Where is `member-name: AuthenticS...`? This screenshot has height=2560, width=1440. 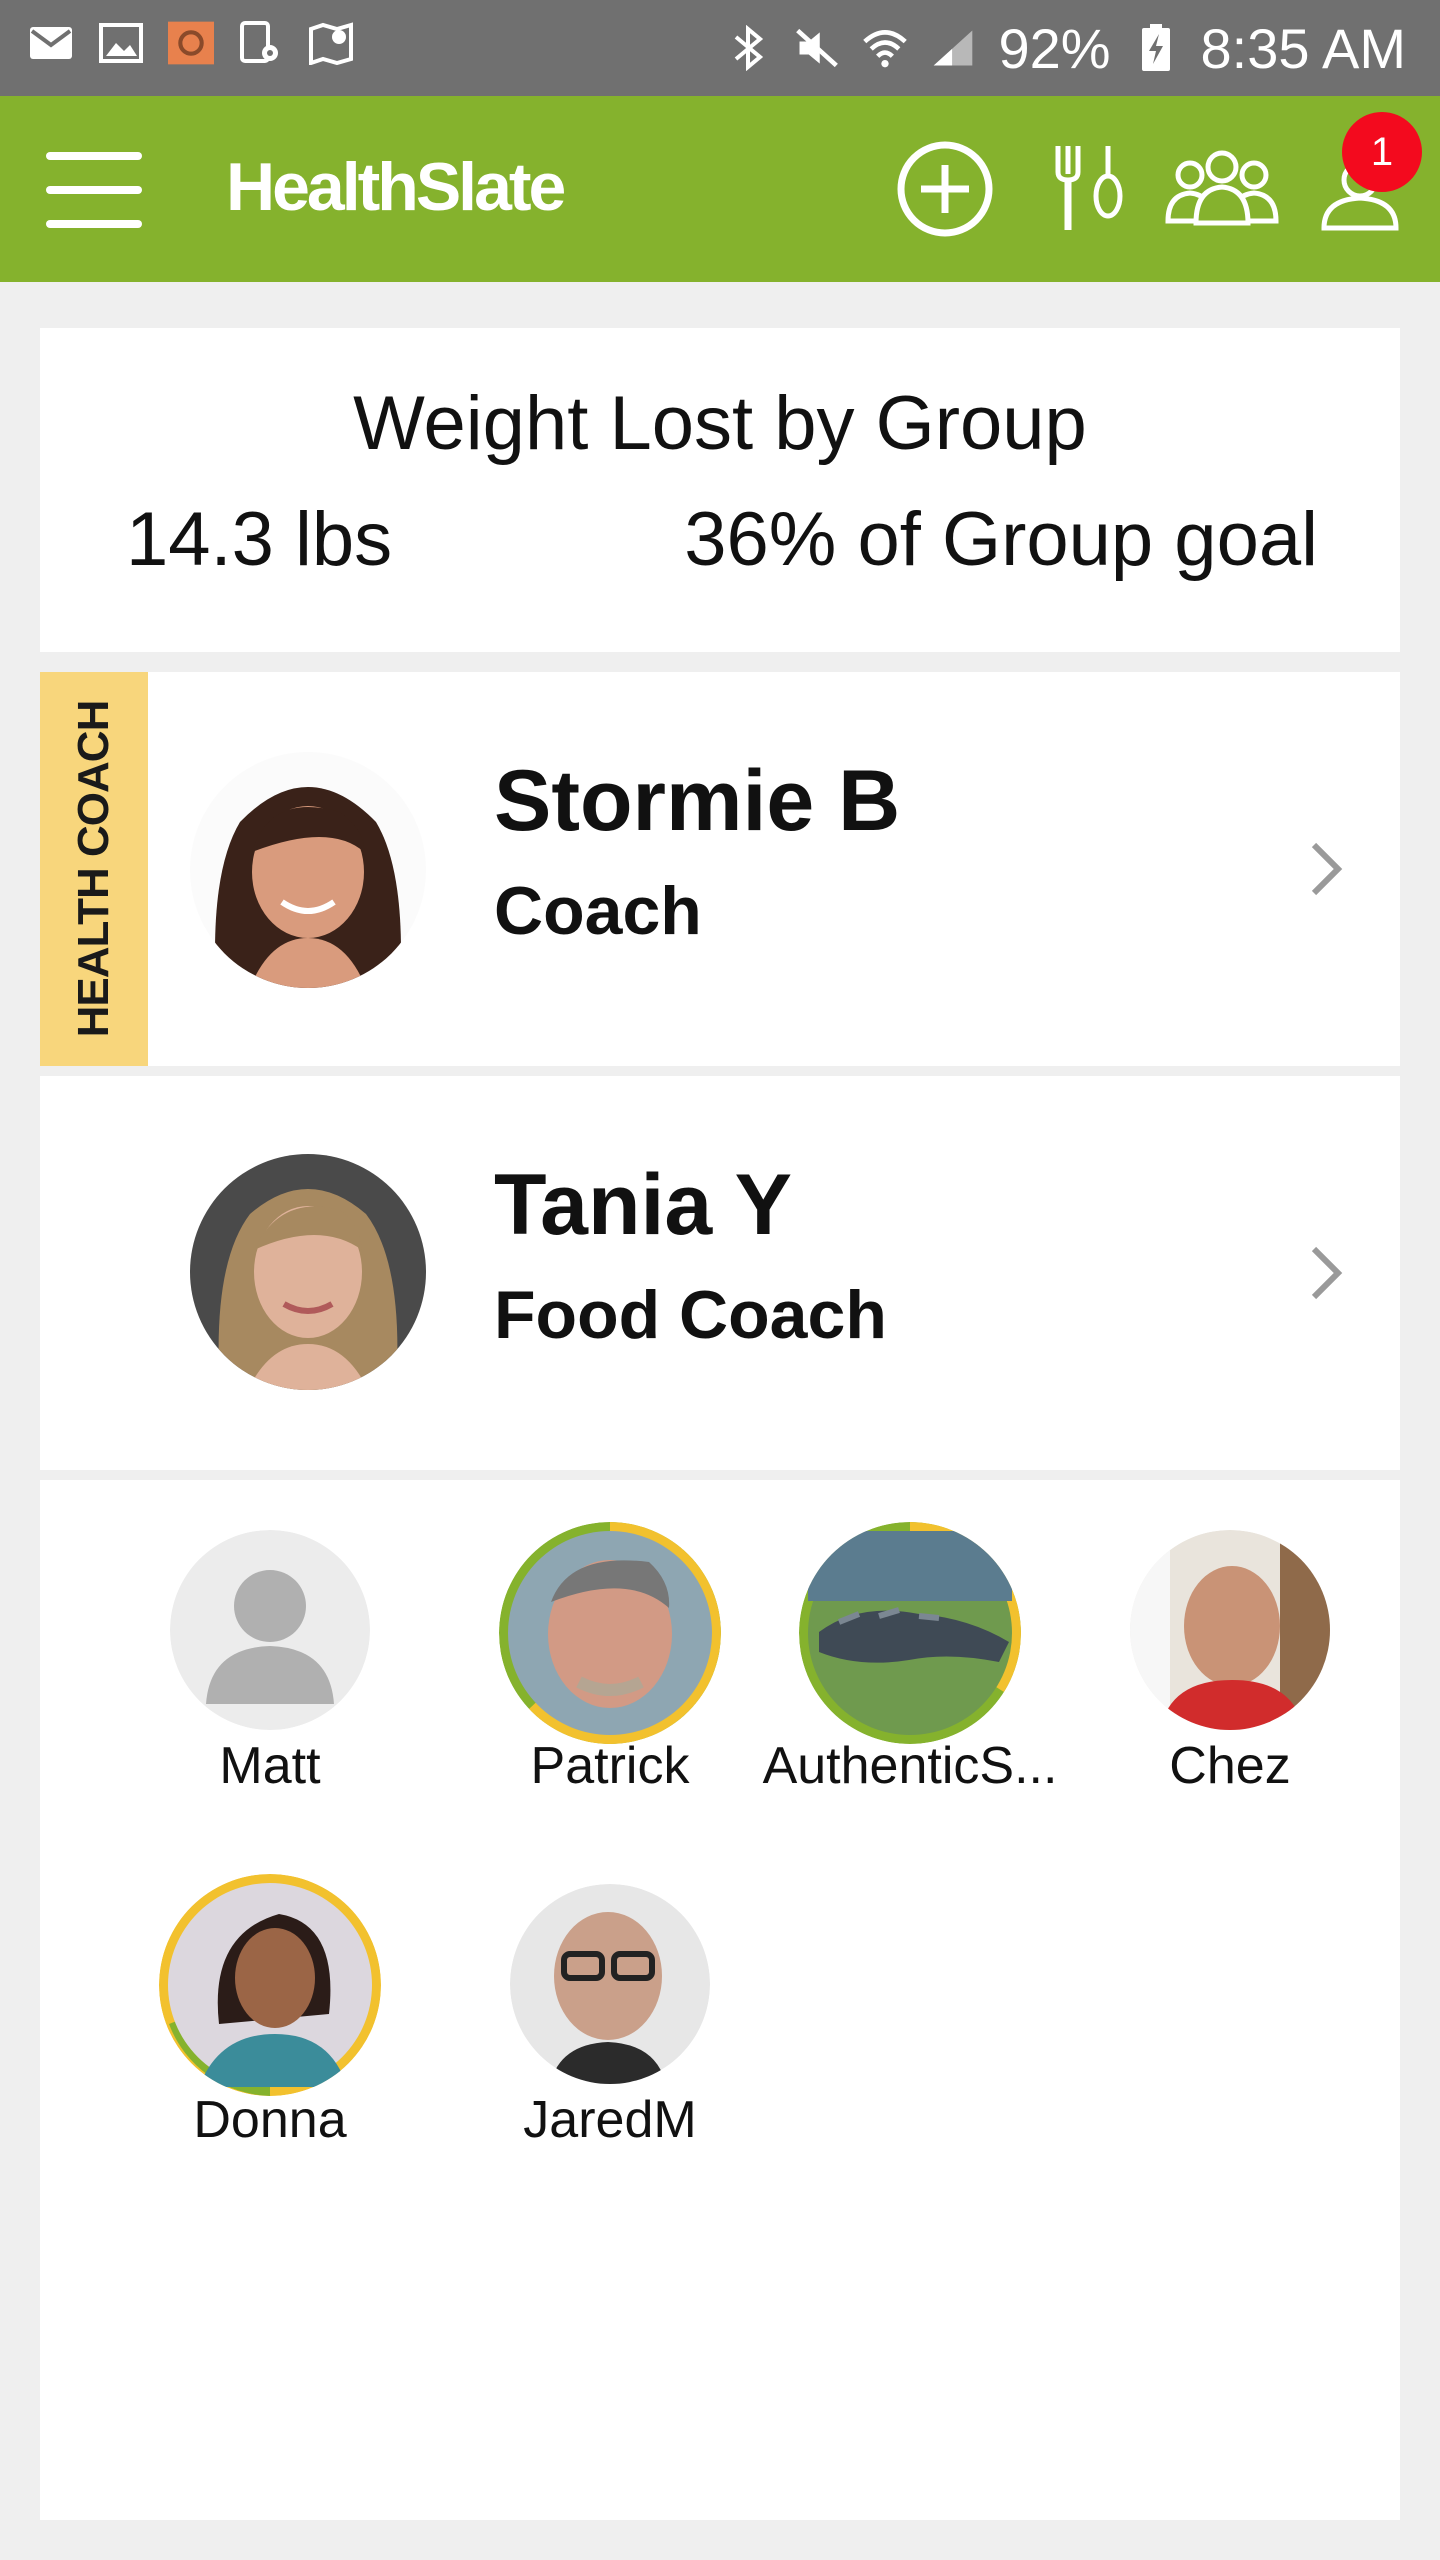 member-name: AuthenticS... is located at coordinates (910, 1766).